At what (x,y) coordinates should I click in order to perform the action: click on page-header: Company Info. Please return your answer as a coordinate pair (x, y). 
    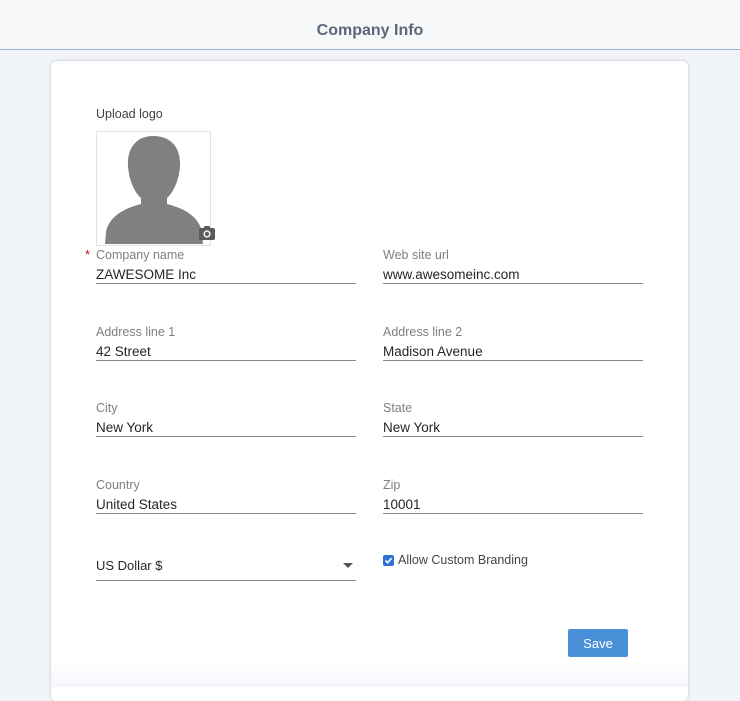
    Looking at the image, I should click on (370, 25).